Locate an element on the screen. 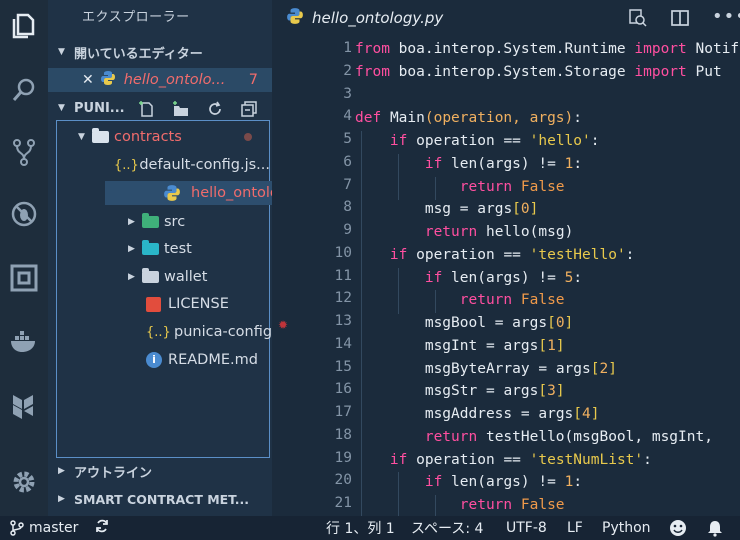 Image resolution: width=740 pixels, height=540 pixels. explorer-toolbar is located at coordinates (198, 109).